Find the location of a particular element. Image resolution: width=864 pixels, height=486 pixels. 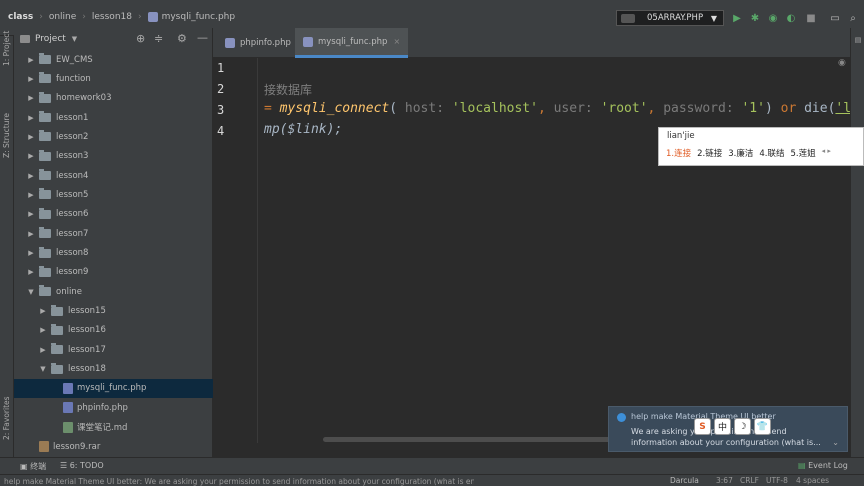

tree-file-row: phpinfo.php is located at coordinates (113, 407).